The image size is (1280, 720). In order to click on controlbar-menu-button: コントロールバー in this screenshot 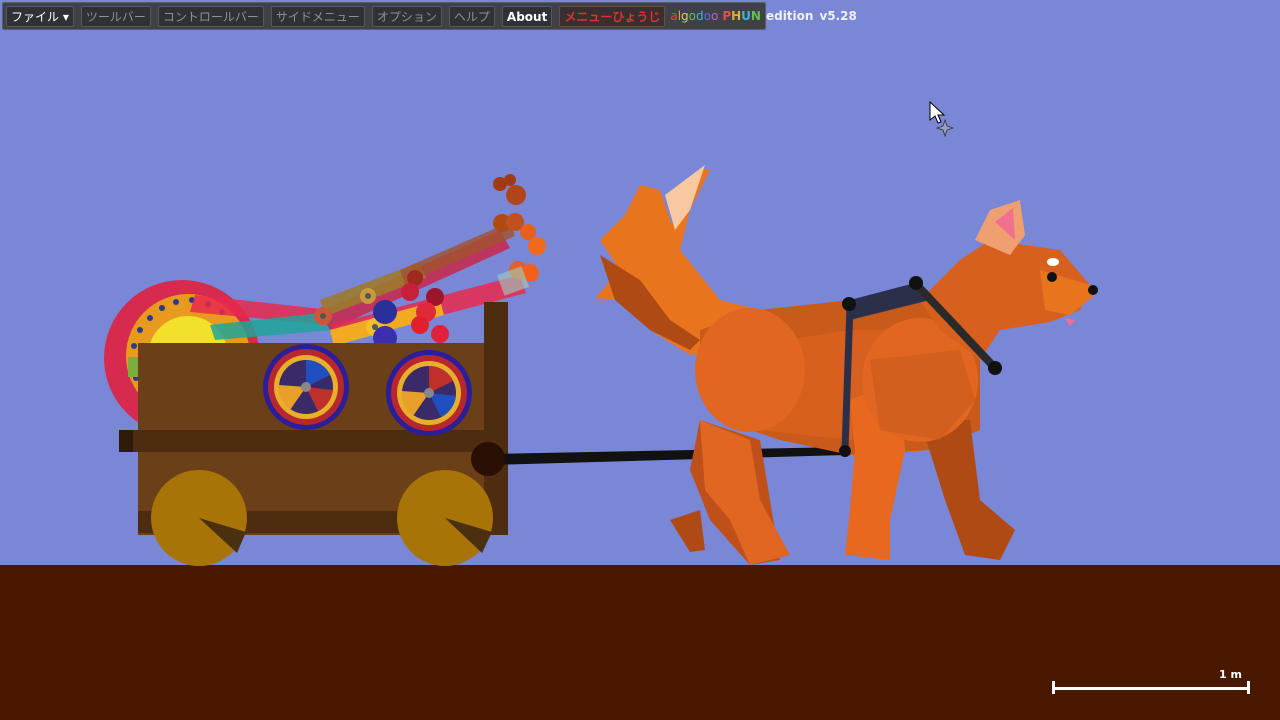, I will do `click(210, 16)`.